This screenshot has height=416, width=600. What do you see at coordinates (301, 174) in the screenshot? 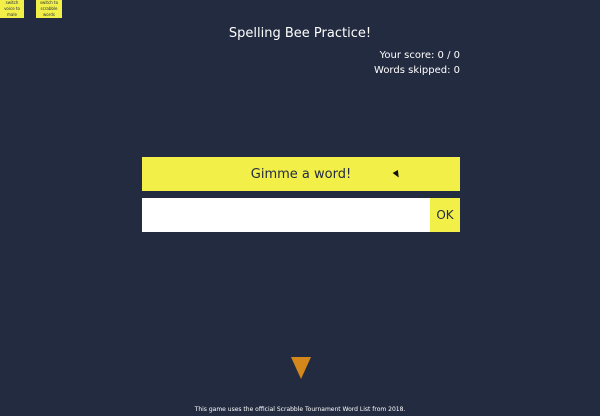
I see `gimme-word-button: Gimme a word!` at bounding box center [301, 174].